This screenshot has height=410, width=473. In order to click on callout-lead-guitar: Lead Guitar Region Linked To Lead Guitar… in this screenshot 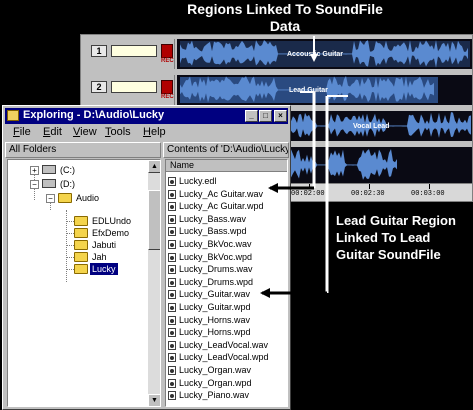, I will do `click(396, 237)`.